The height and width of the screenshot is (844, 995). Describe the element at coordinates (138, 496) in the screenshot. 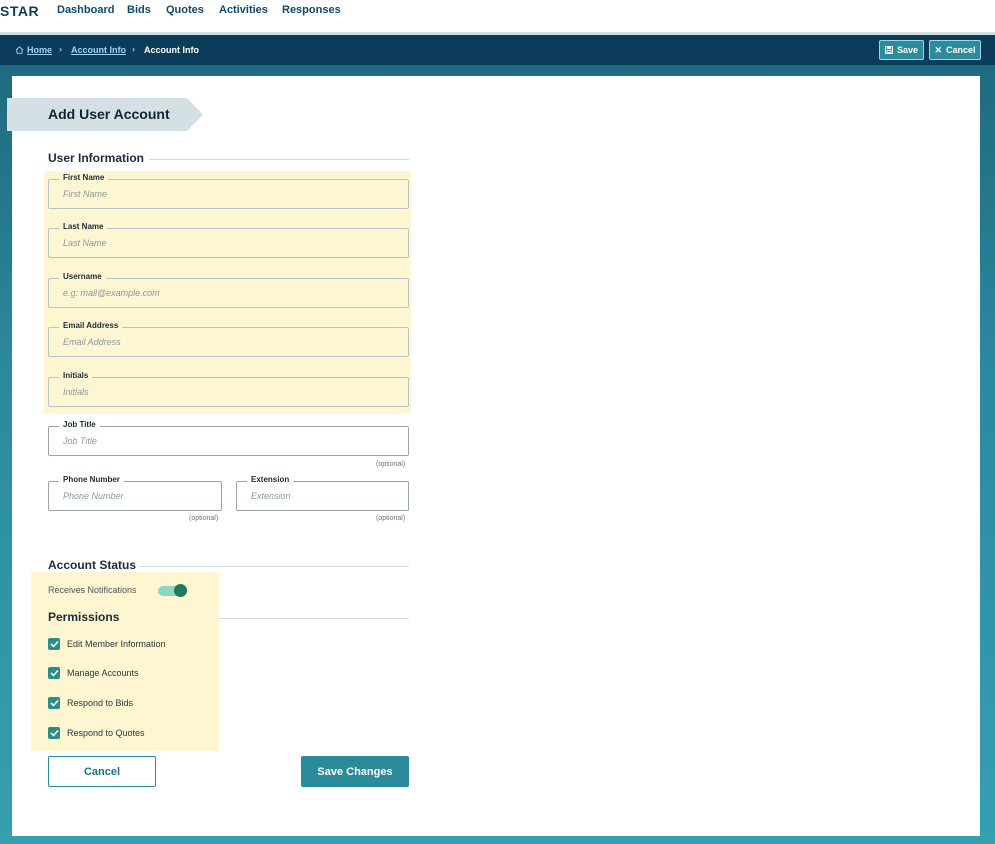

I see `phone-number-input` at that location.